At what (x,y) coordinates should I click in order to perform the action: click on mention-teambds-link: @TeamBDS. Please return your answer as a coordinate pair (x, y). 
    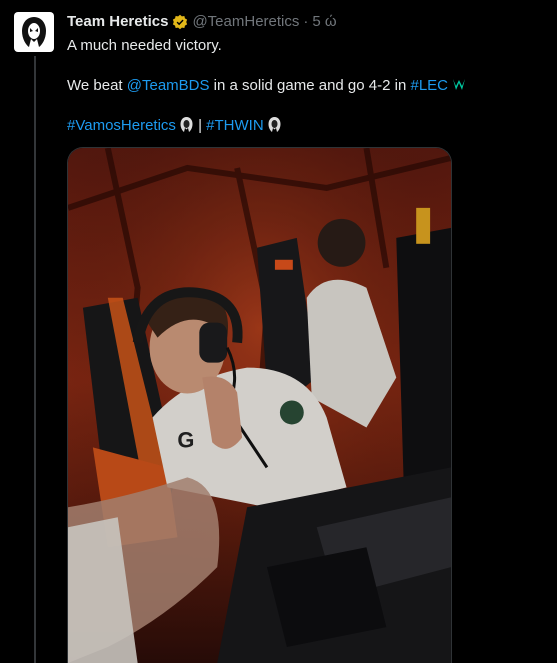
    Looking at the image, I should click on (168, 85).